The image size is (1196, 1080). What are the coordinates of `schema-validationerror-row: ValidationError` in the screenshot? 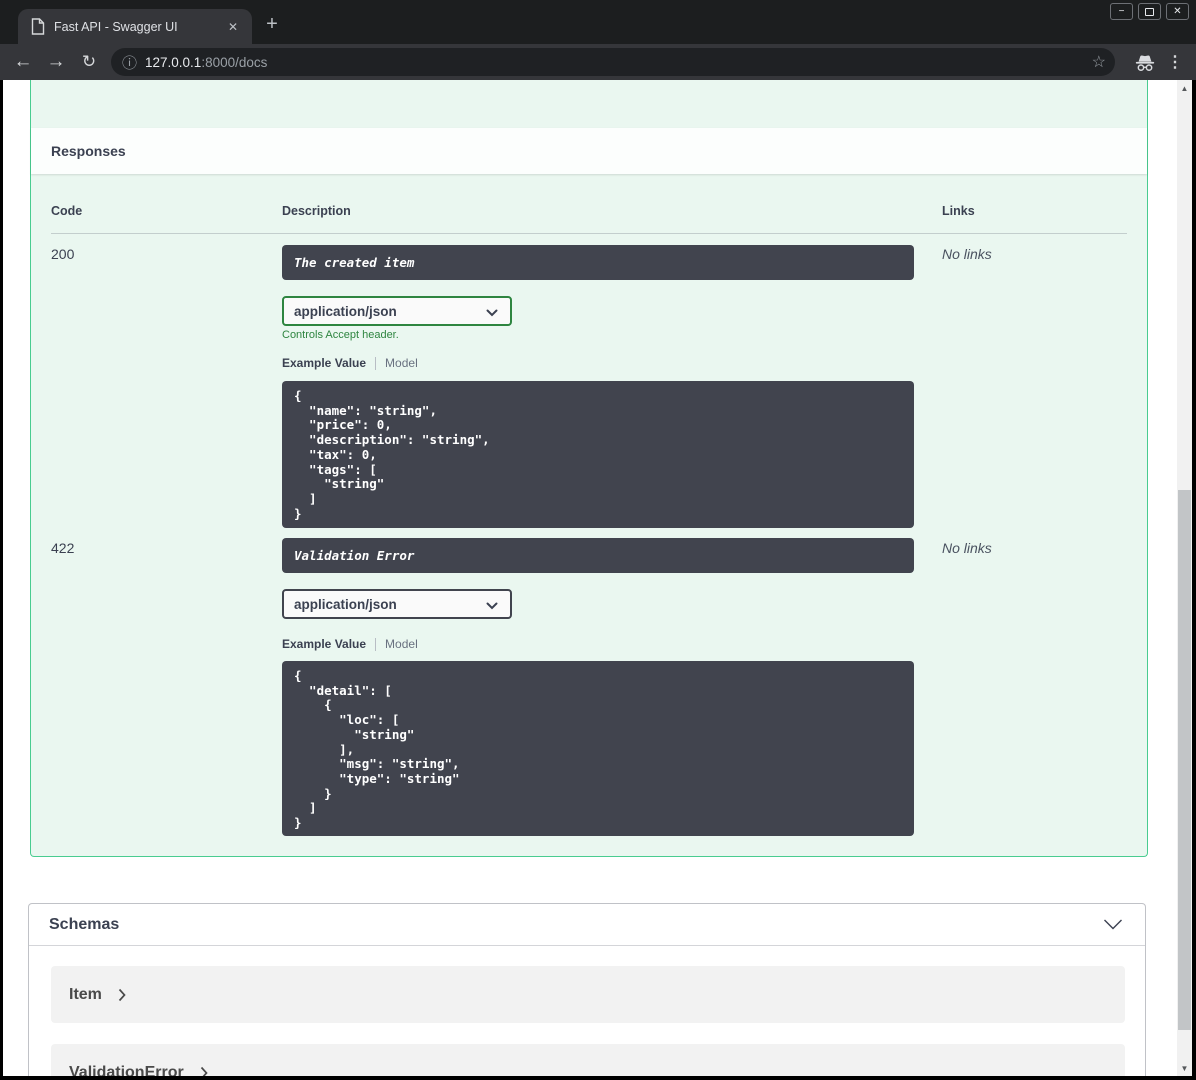 It's located at (588, 1060).